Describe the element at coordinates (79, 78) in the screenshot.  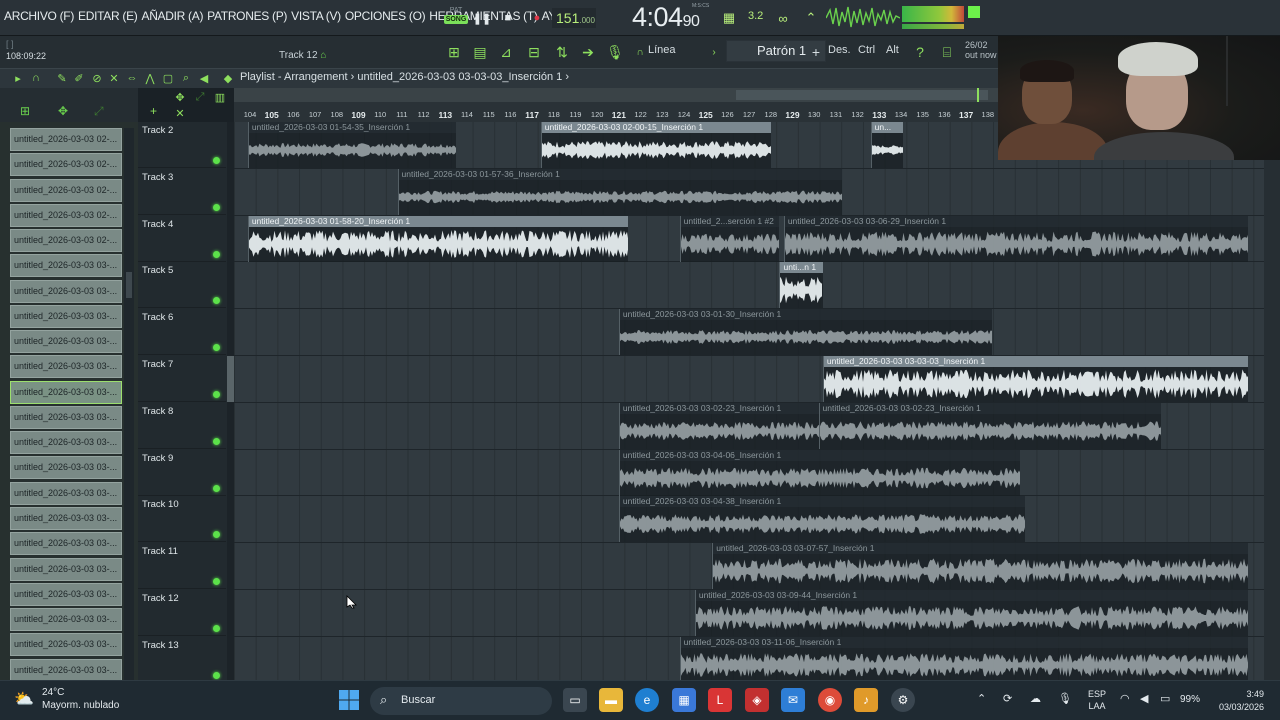
I see `paint-icon: ✐` at that location.